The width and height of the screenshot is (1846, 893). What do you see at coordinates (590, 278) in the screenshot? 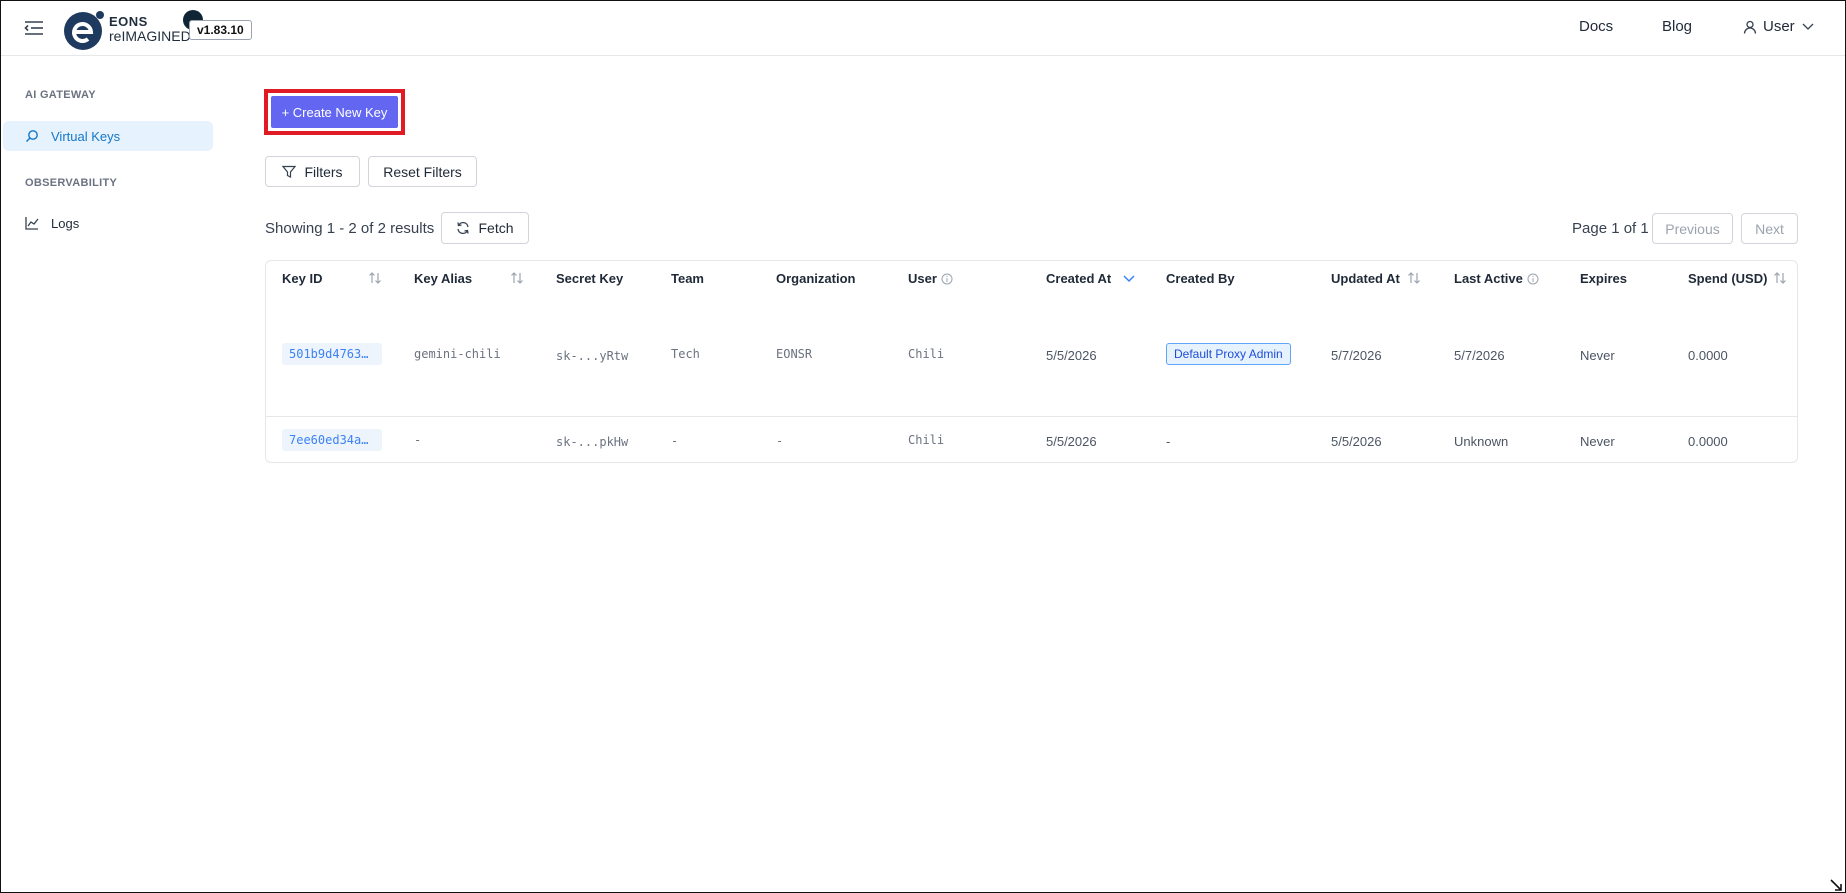
I see `column-header-secret-key: Secret Key` at bounding box center [590, 278].